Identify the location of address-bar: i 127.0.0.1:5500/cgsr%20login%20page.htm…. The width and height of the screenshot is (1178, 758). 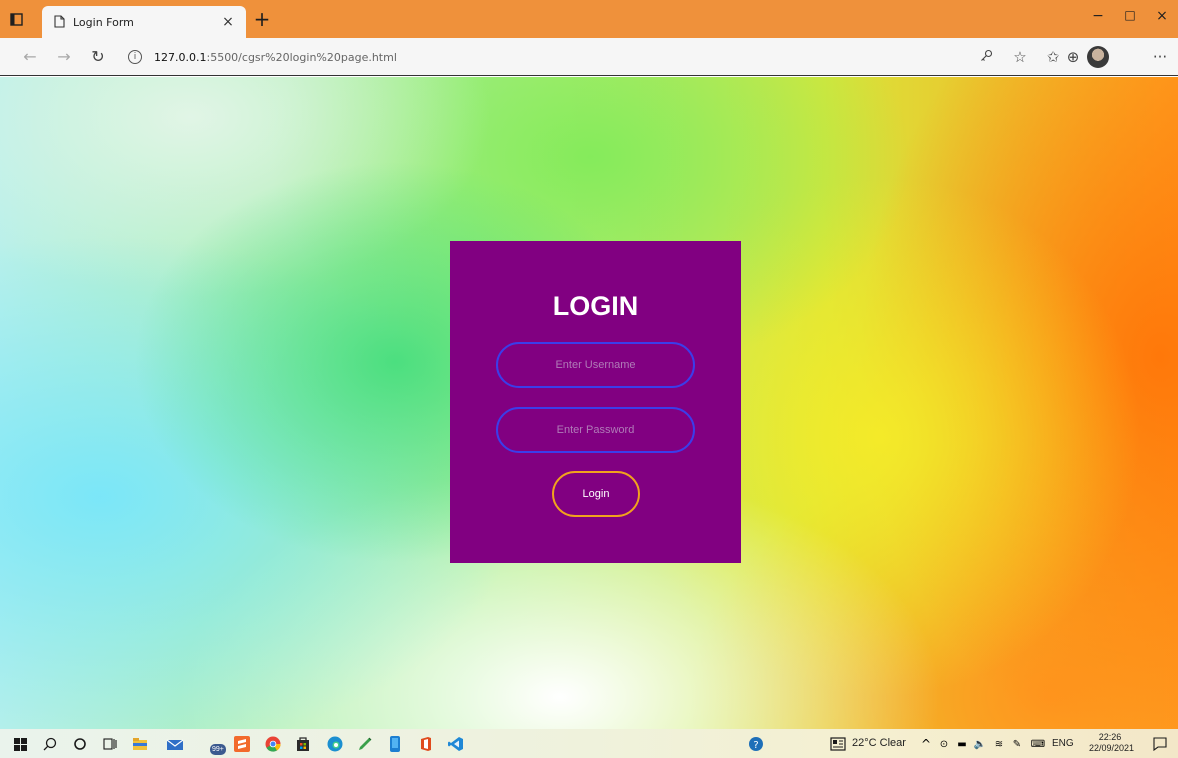
(548, 57).